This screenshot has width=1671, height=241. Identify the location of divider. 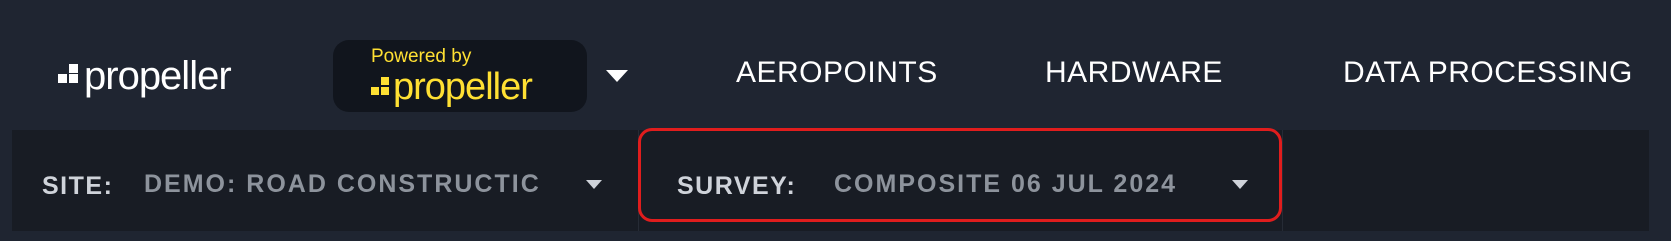
(1282, 180).